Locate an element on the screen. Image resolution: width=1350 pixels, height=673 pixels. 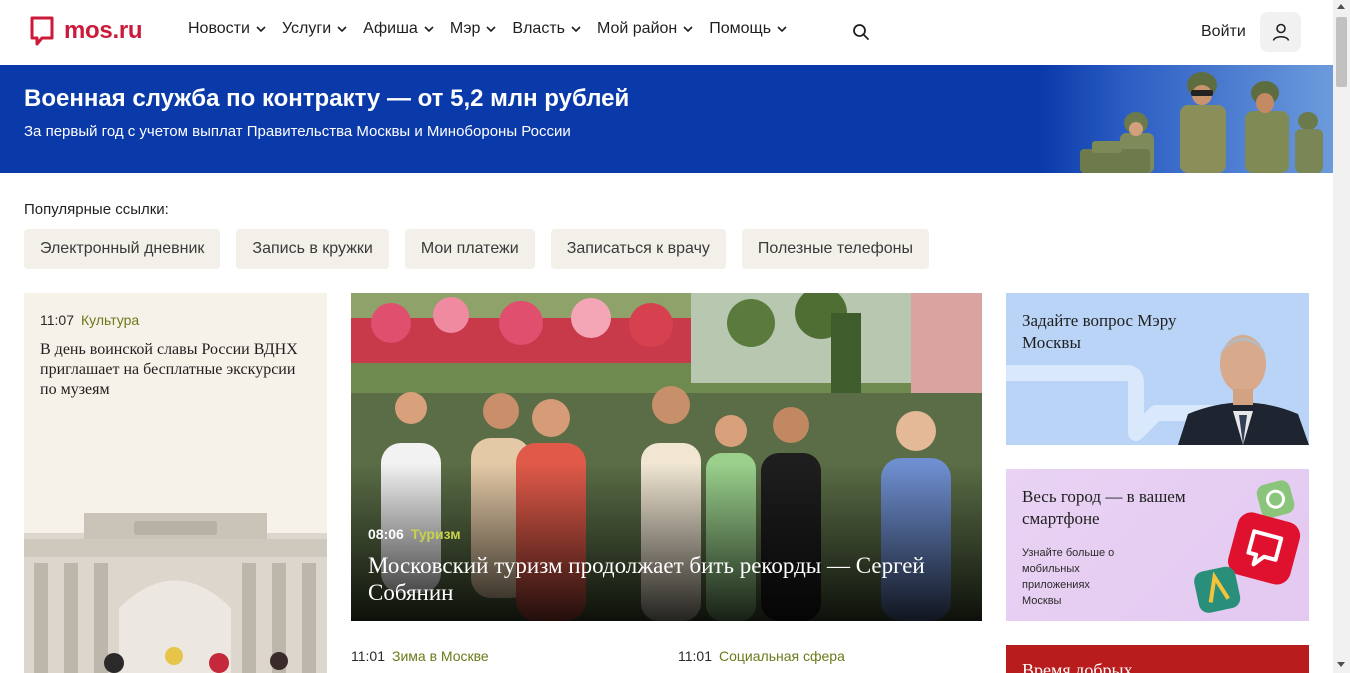
nav-label: Мой район is located at coordinates (637, 28).